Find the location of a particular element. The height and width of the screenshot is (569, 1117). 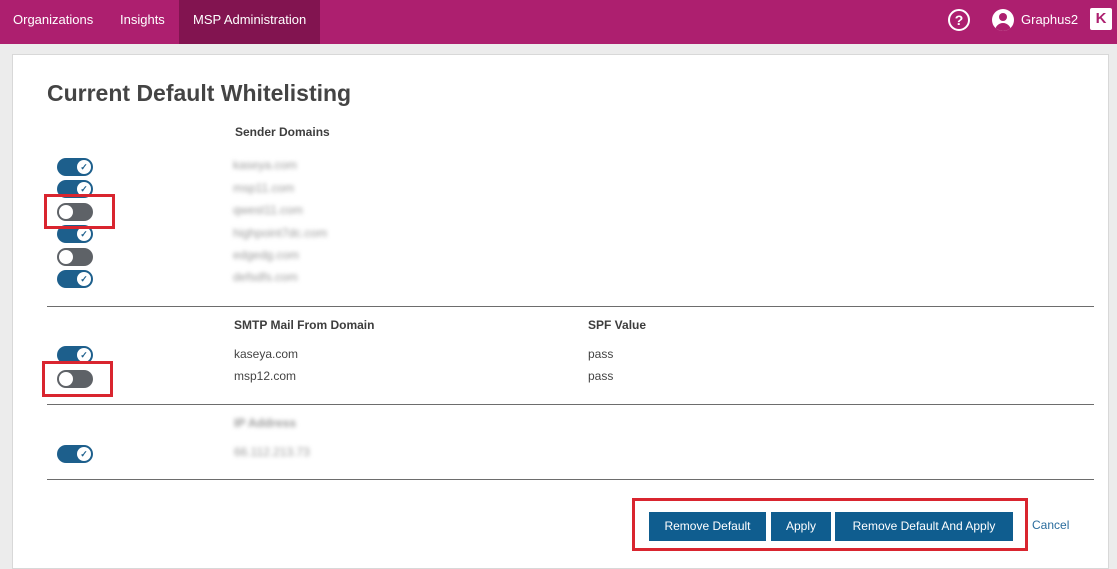

smtp-domain-1: kaseya.com is located at coordinates (266, 354).